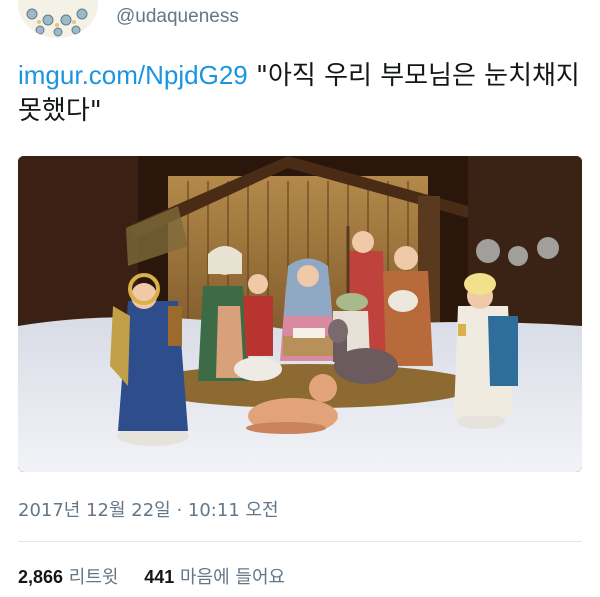  Describe the element at coordinates (177, 17) in the screenshot. I see `author-handle: @udaqueness` at that location.